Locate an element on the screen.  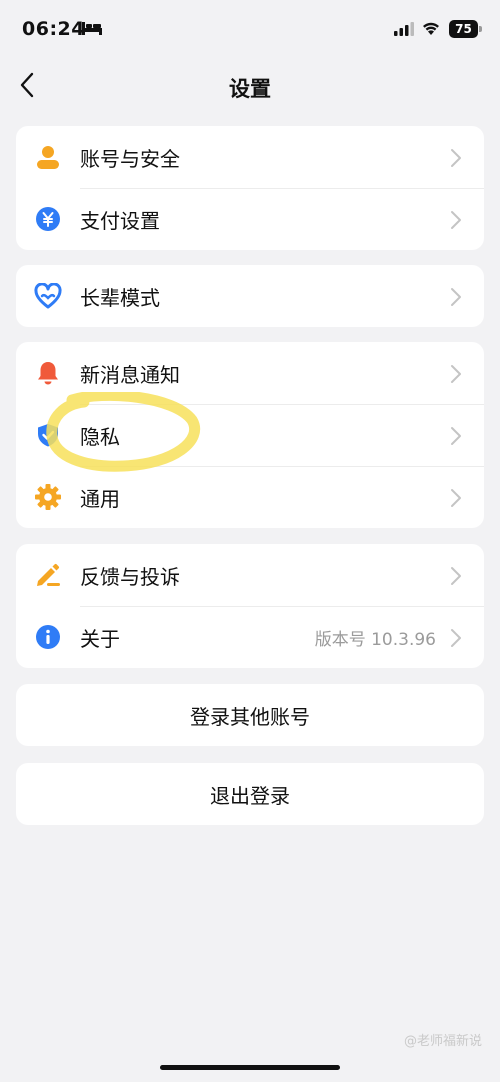
settings-item-elder-mode: 长辈模式 is located at coordinates (250, 296).